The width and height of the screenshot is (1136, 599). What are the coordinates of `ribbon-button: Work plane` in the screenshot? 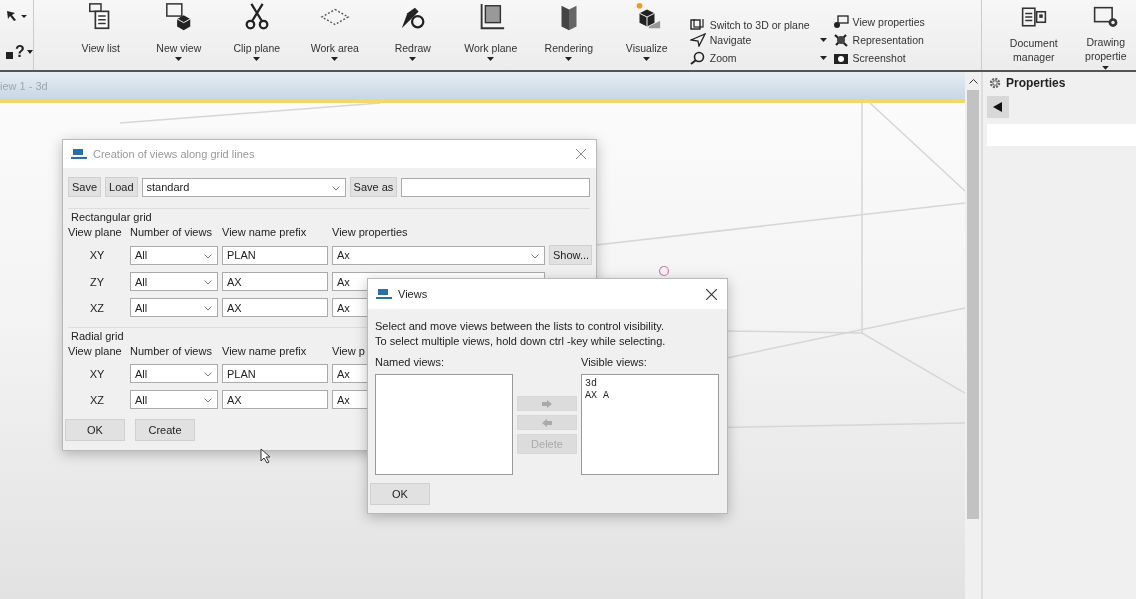 It's located at (490, 35).